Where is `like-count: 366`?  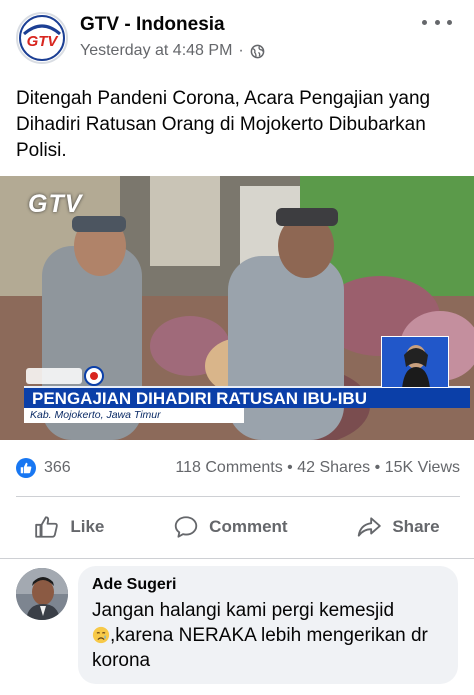 like-count: 366 is located at coordinates (57, 467).